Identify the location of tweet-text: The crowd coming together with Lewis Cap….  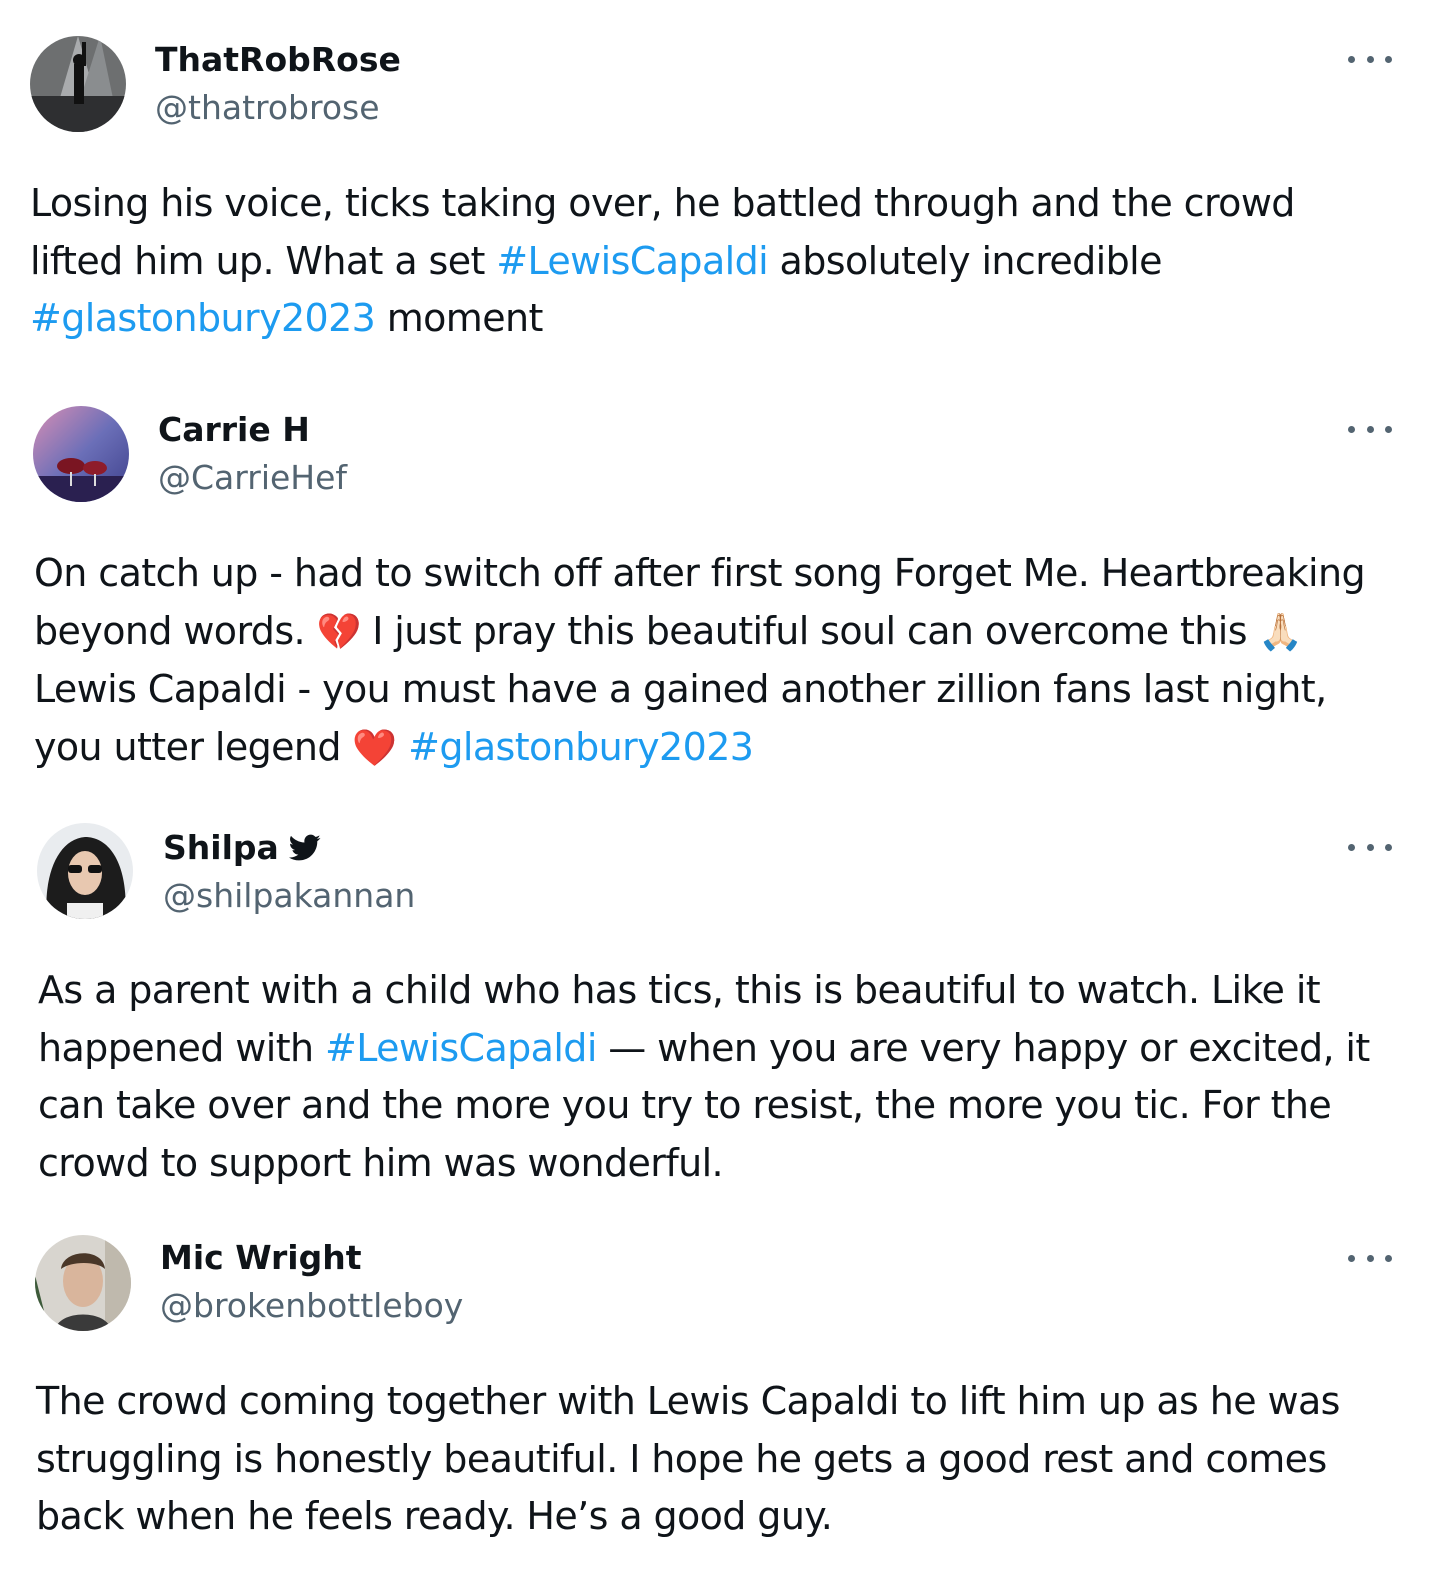
(721, 1459).